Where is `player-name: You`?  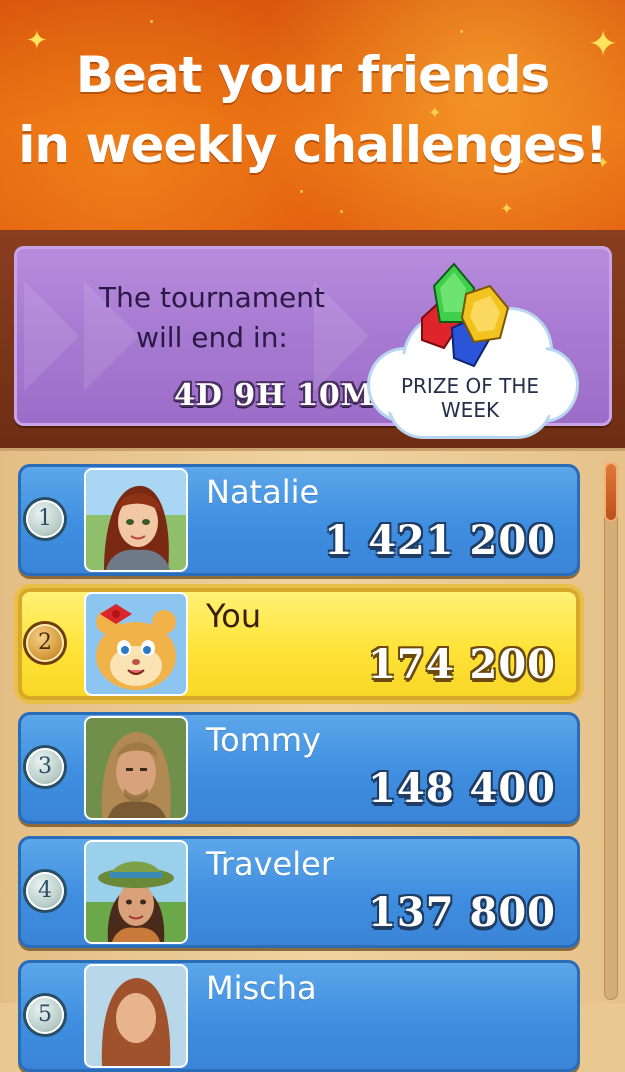 player-name: You is located at coordinates (234, 616).